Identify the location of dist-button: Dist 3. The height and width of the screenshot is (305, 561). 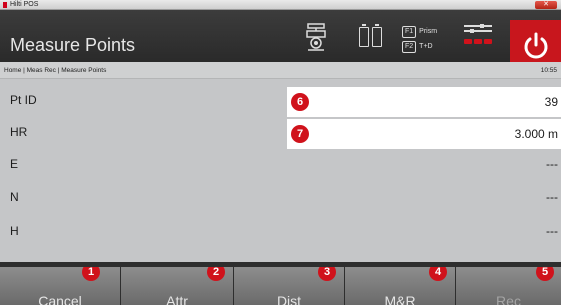
(289, 286).